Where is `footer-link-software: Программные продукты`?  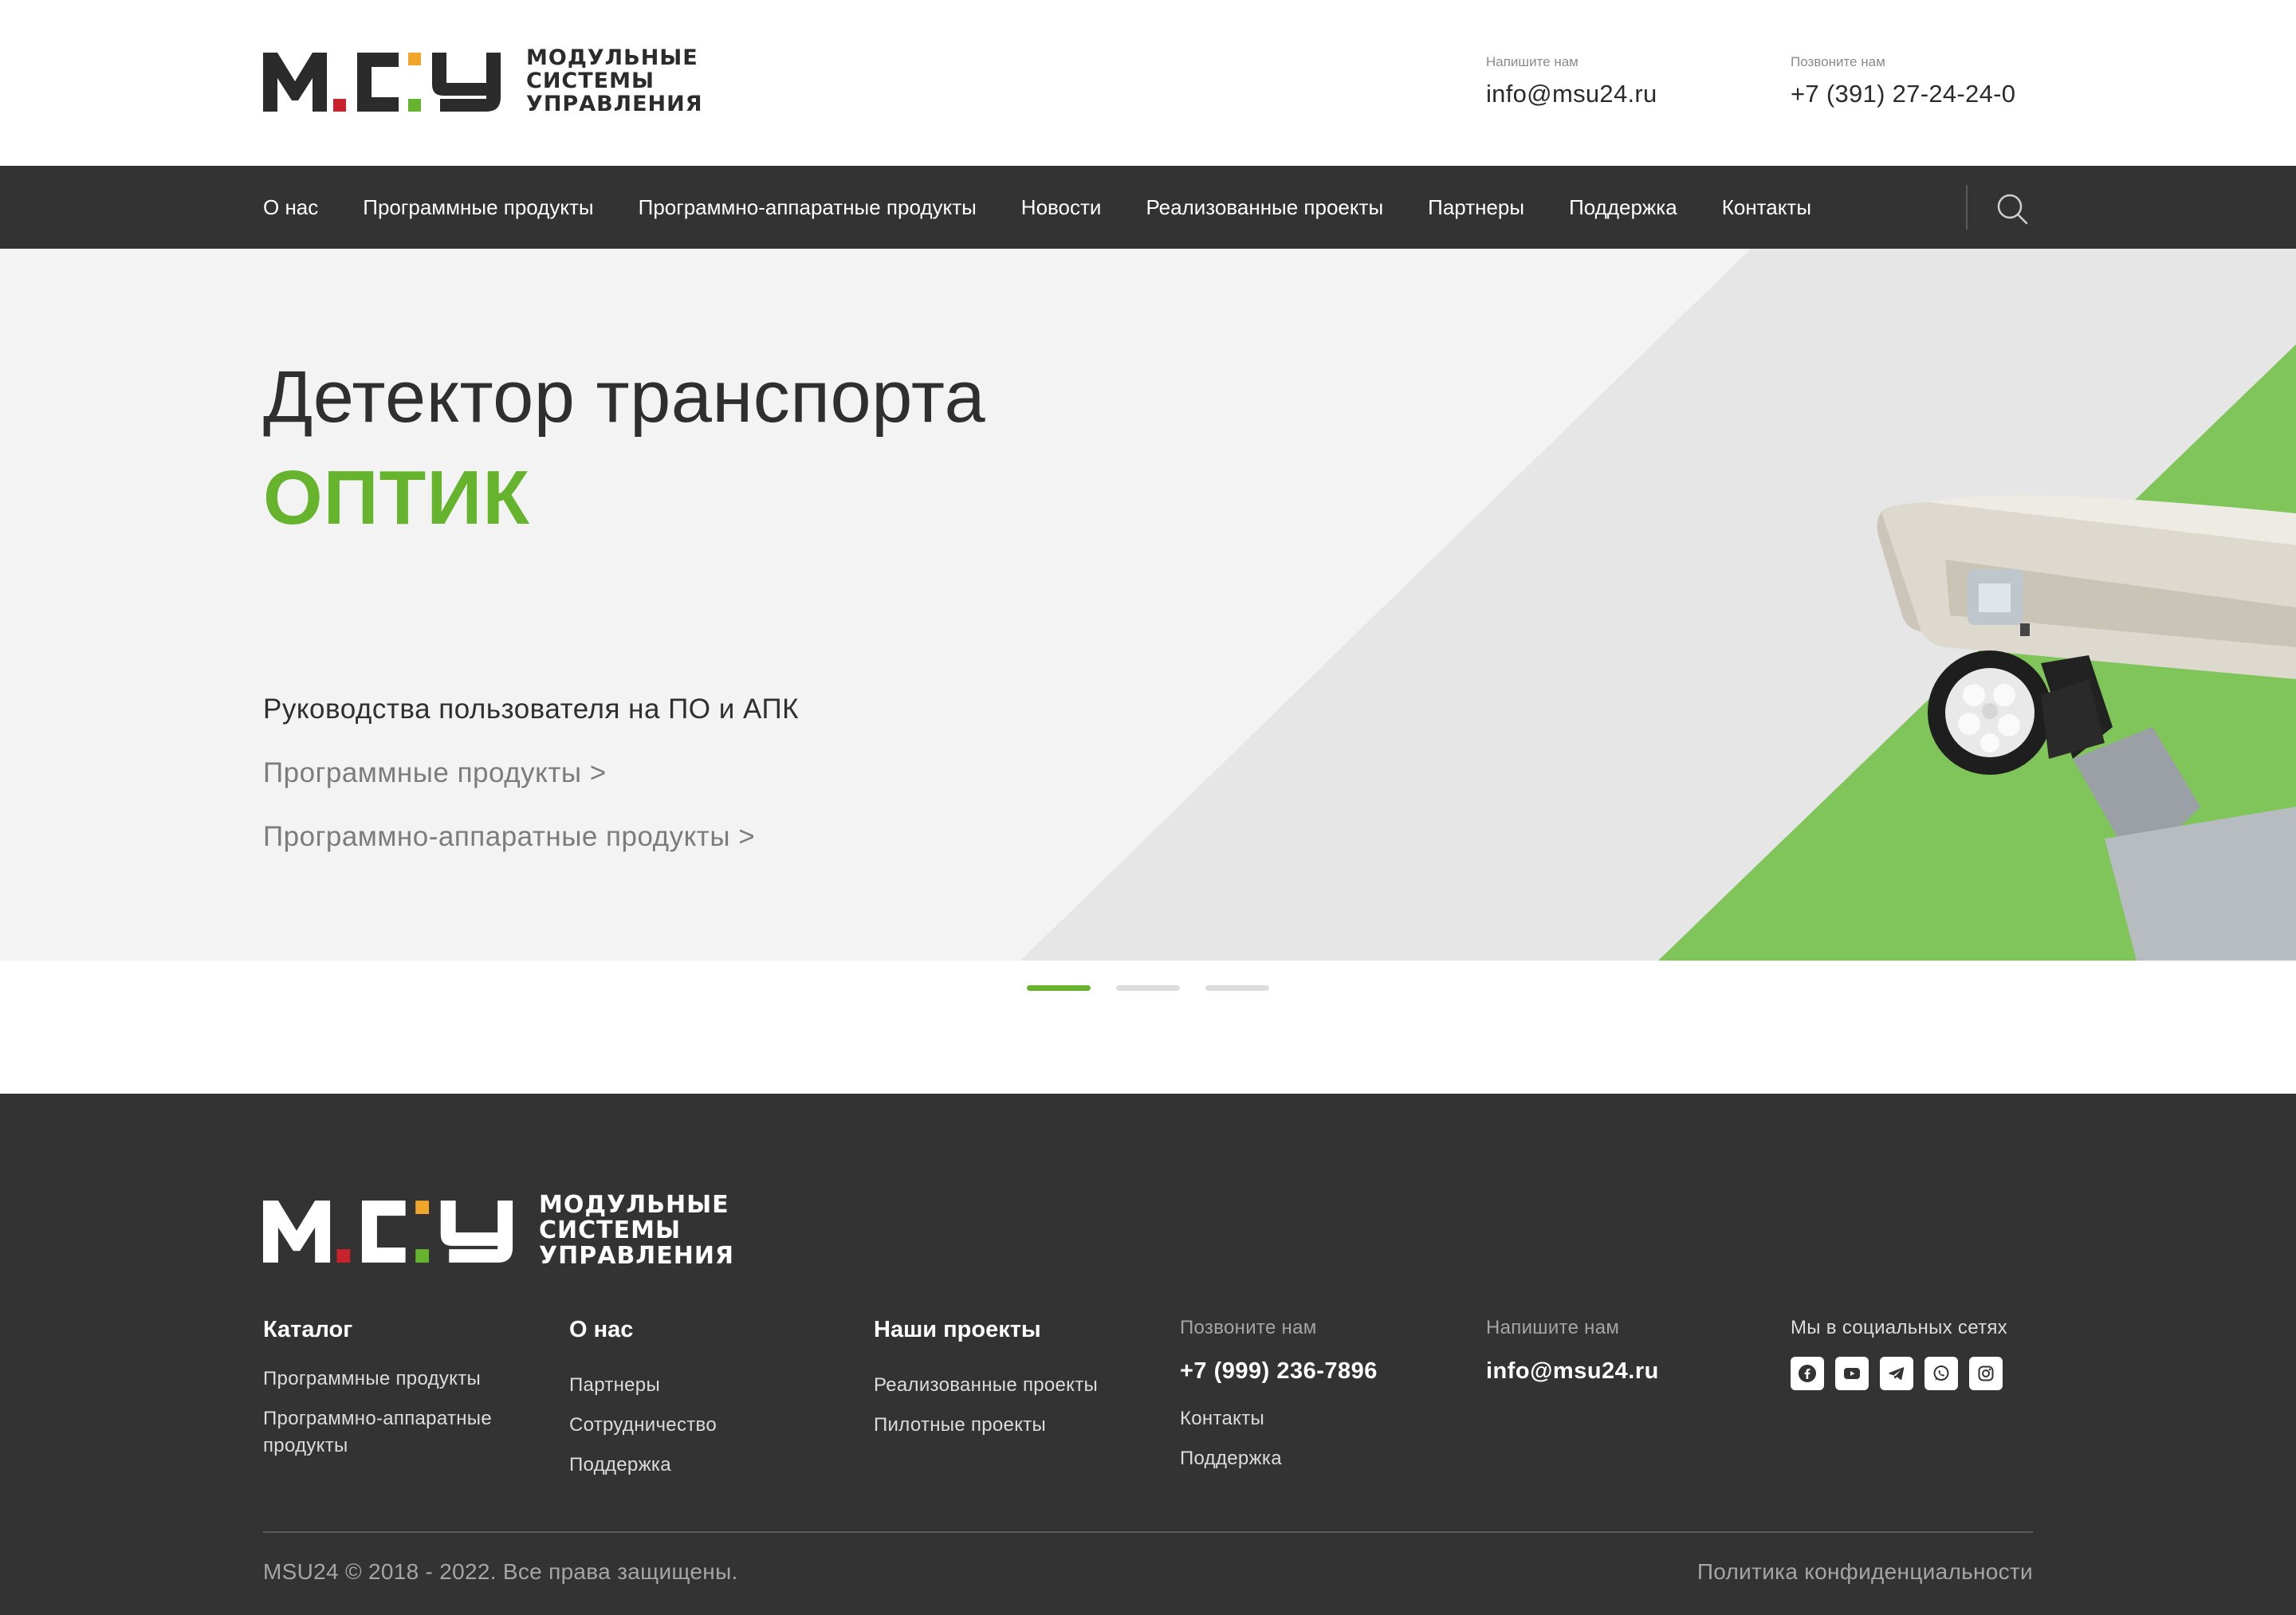
footer-link-software: Программные продукты is located at coordinates (390, 1379).